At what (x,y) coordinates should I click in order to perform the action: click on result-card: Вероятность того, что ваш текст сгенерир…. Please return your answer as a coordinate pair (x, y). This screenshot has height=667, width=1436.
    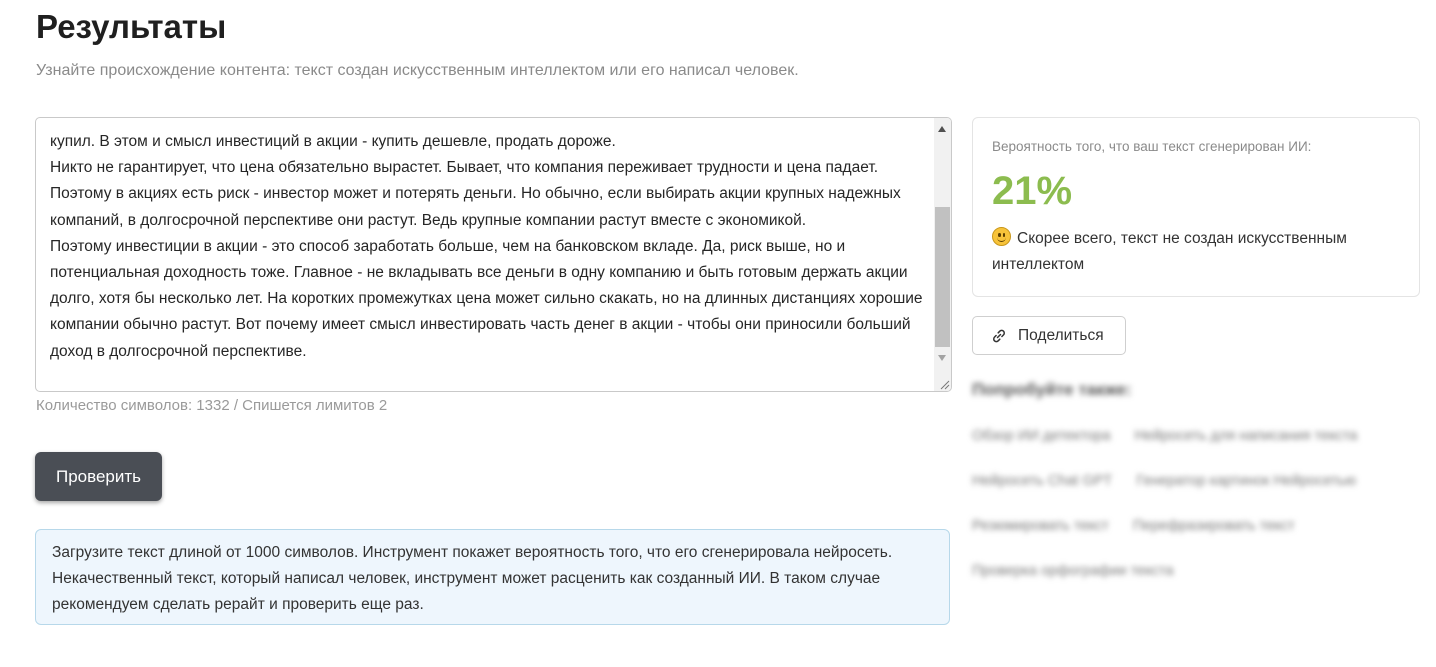
    Looking at the image, I should click on (1196, 207).